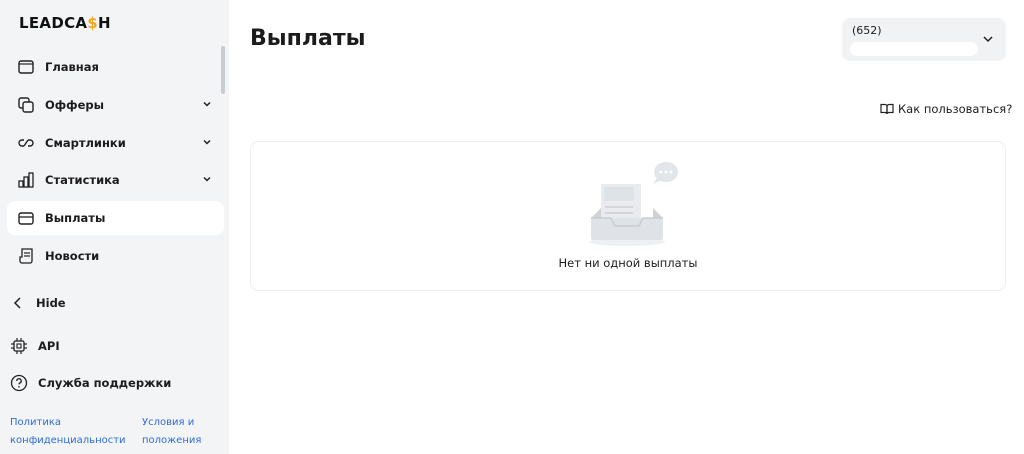 The image size is (1024, 454). Describe the element at coordinates (955, 109) in the screenshot. I see `how-to-use-label: Как пользоваться?` at that location.